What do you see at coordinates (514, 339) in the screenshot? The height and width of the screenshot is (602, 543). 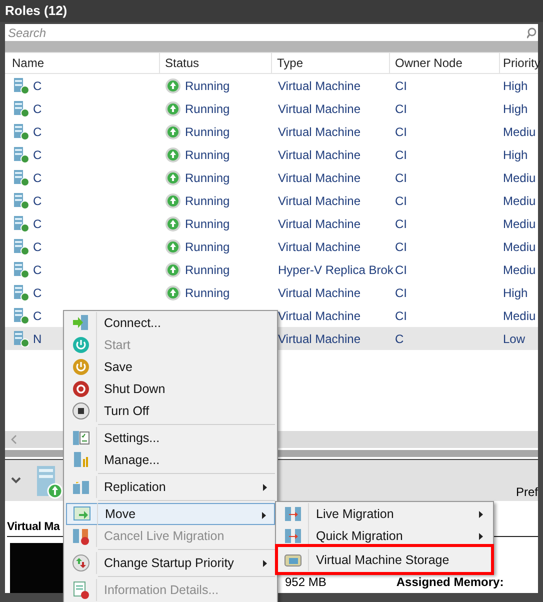 I see `table-cell-text: Low` at bounding box center [514, 339].